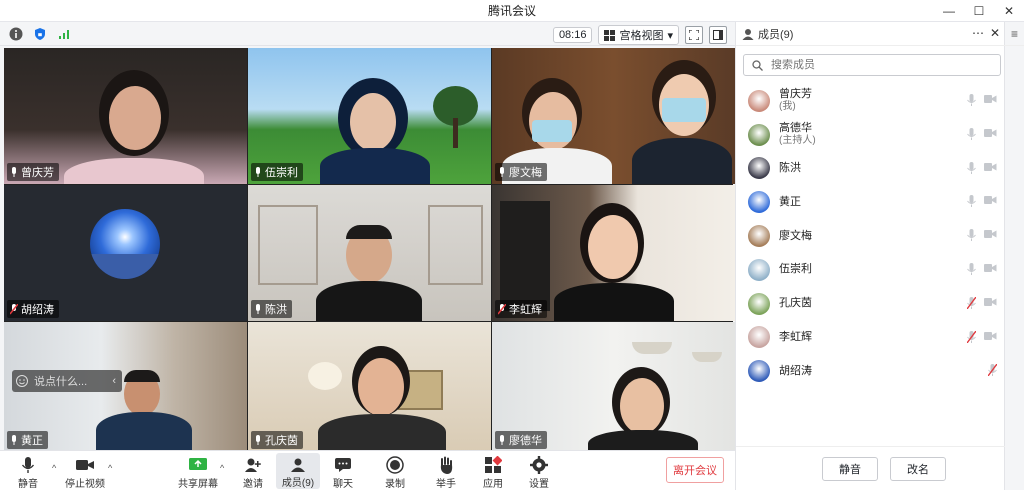 The height and width of the screenshot is (490, 1024). I want to click on participant-name-tag: 陈洪, so click(271, 309).